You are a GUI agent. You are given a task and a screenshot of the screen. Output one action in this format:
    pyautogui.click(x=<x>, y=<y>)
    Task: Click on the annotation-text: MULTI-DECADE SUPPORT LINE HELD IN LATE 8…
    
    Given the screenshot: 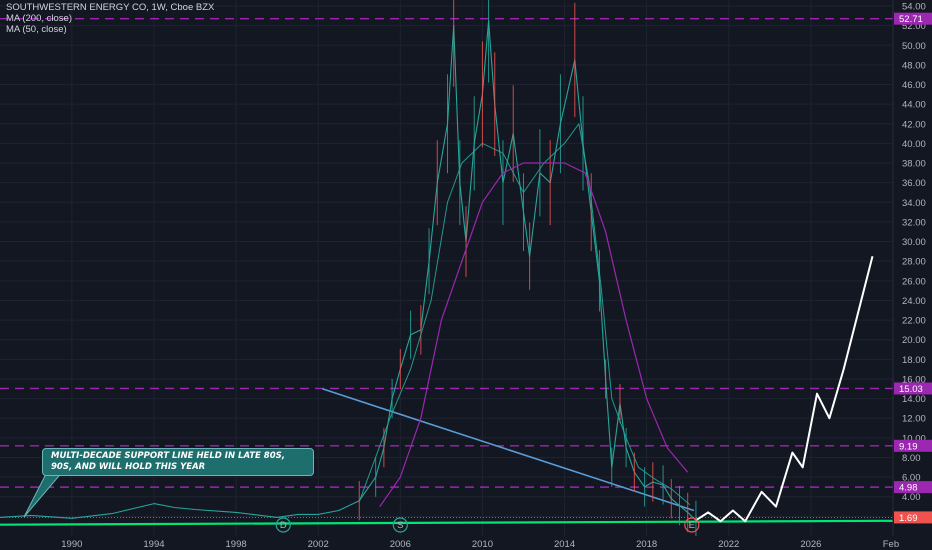 What is the action you would take?
    pyautogui.click(x=168, y=461)
    